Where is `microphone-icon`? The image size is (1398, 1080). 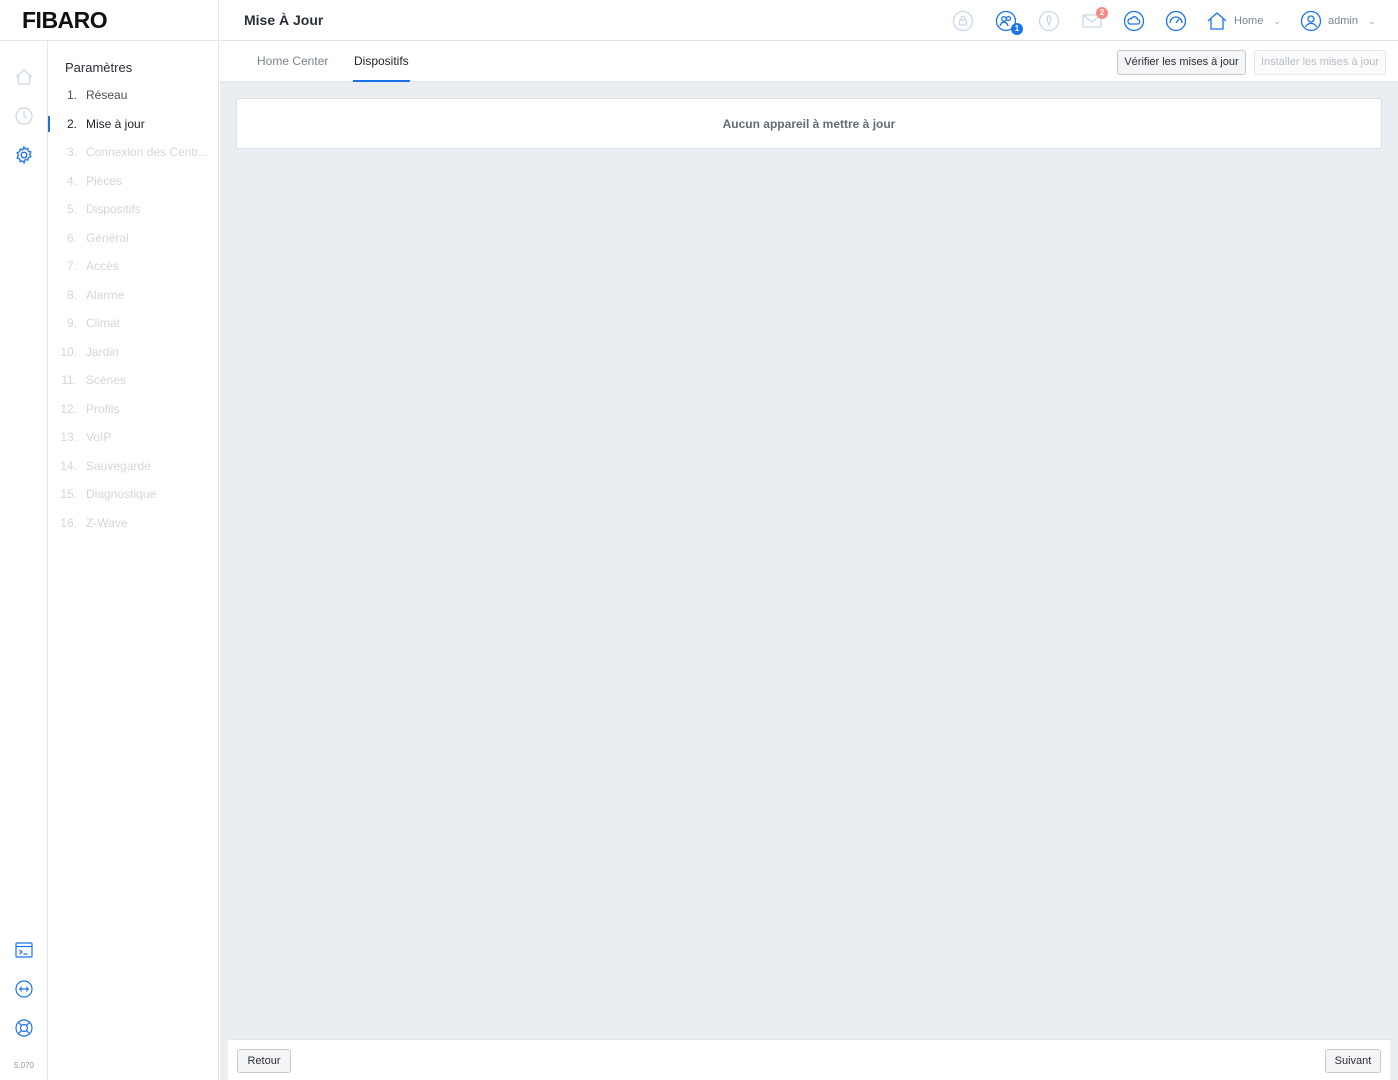 microphone-icon is located at coordinates (1049, 21).